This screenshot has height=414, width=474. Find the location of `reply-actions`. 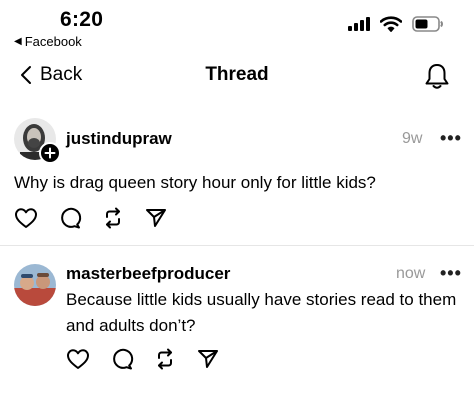

reply-actions is located at coordinates (143, 359).